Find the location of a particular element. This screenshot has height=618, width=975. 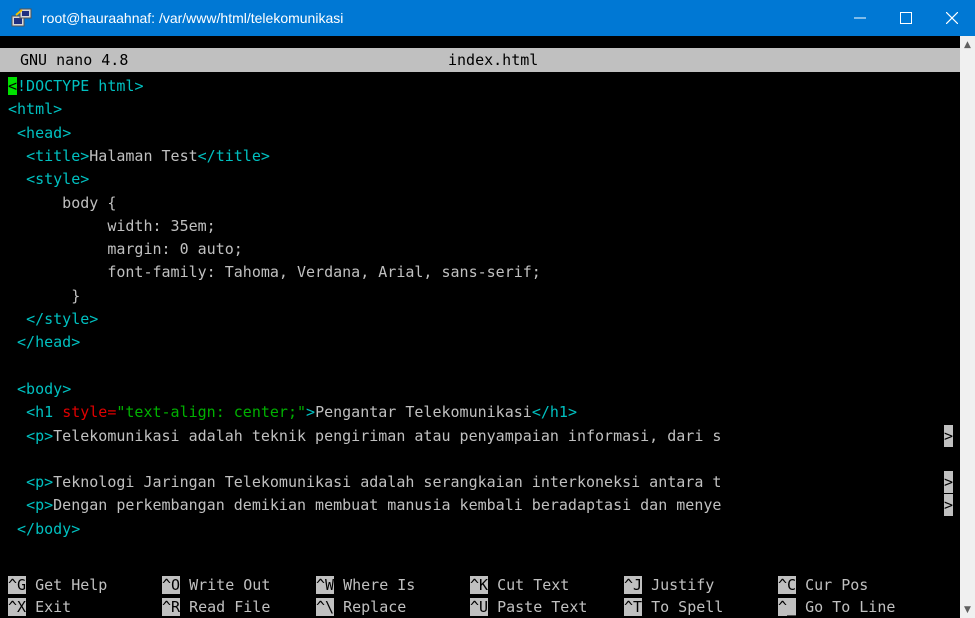

shortcut-key: ^T is located at coordinates (633, 607).